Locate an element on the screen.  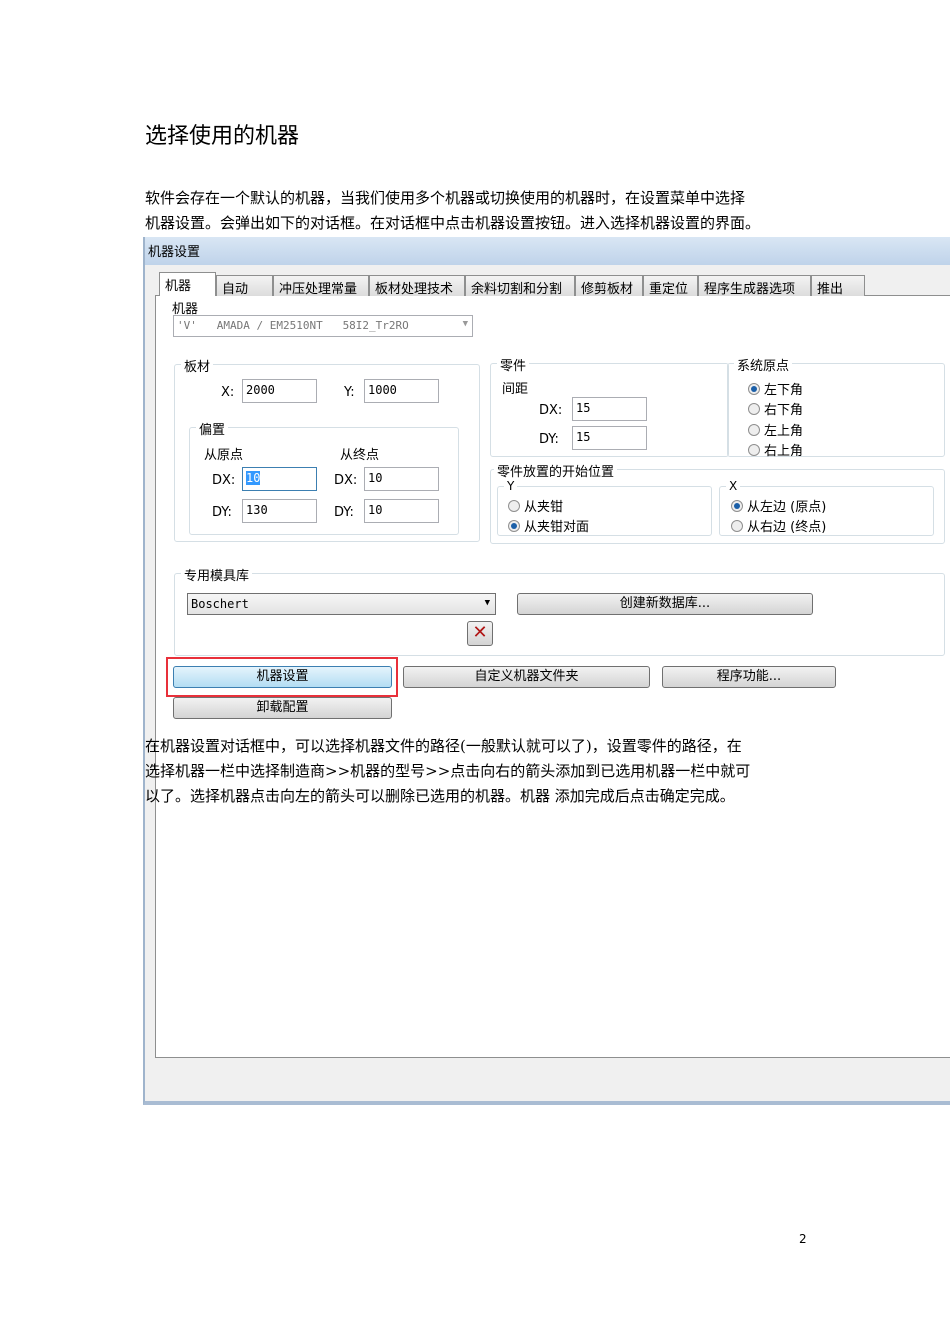
spacing-label: 间距 is located at coordinates (515, 389).